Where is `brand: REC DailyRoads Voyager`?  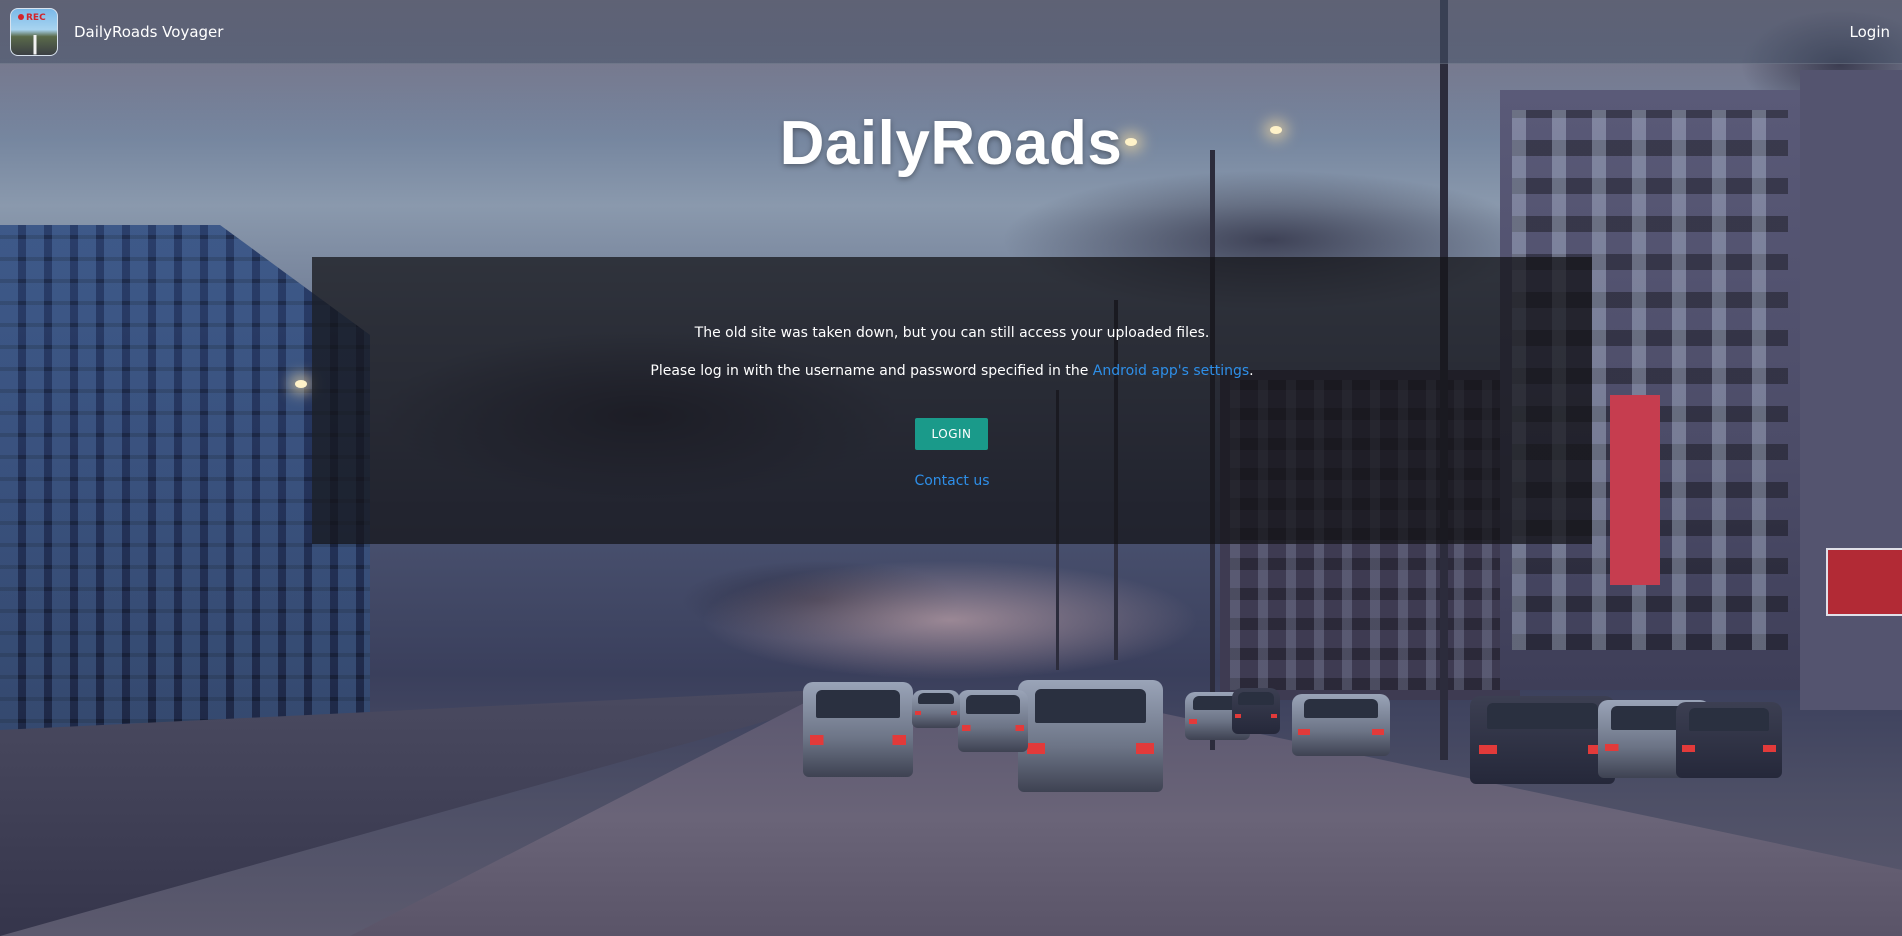 brand: REC DailyRoads Voyager is located at coordinates (116, 31).